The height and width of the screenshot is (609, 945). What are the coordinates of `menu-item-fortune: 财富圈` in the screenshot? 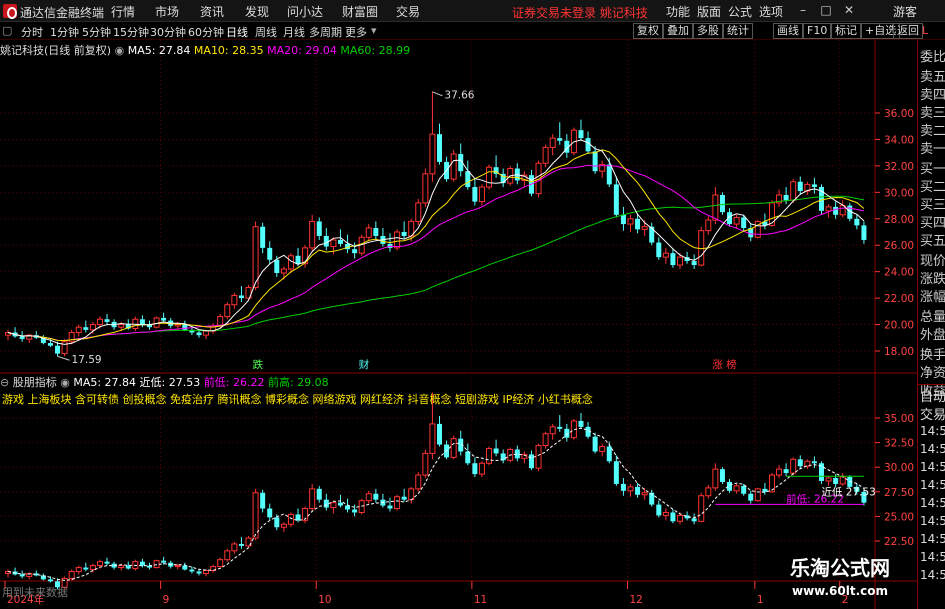 It's located at (360, 11).